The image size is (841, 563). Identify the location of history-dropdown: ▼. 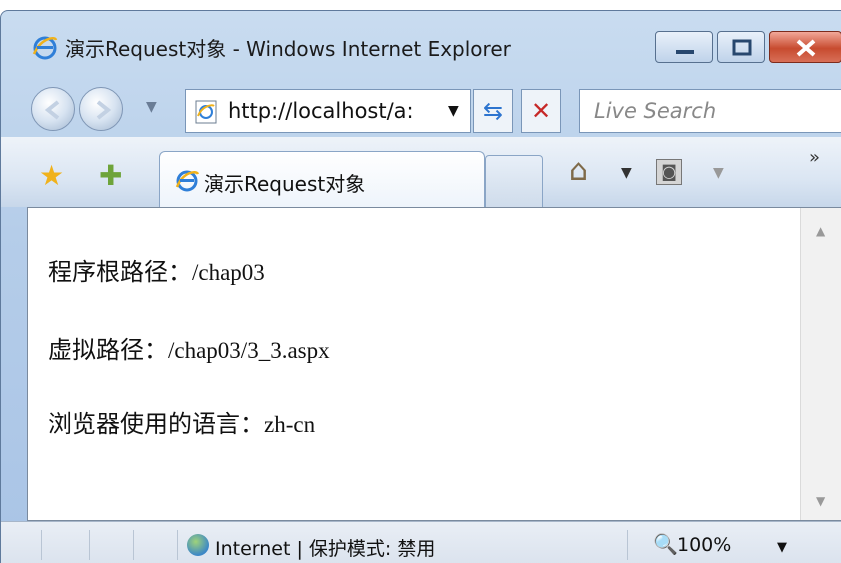
(151, 107).